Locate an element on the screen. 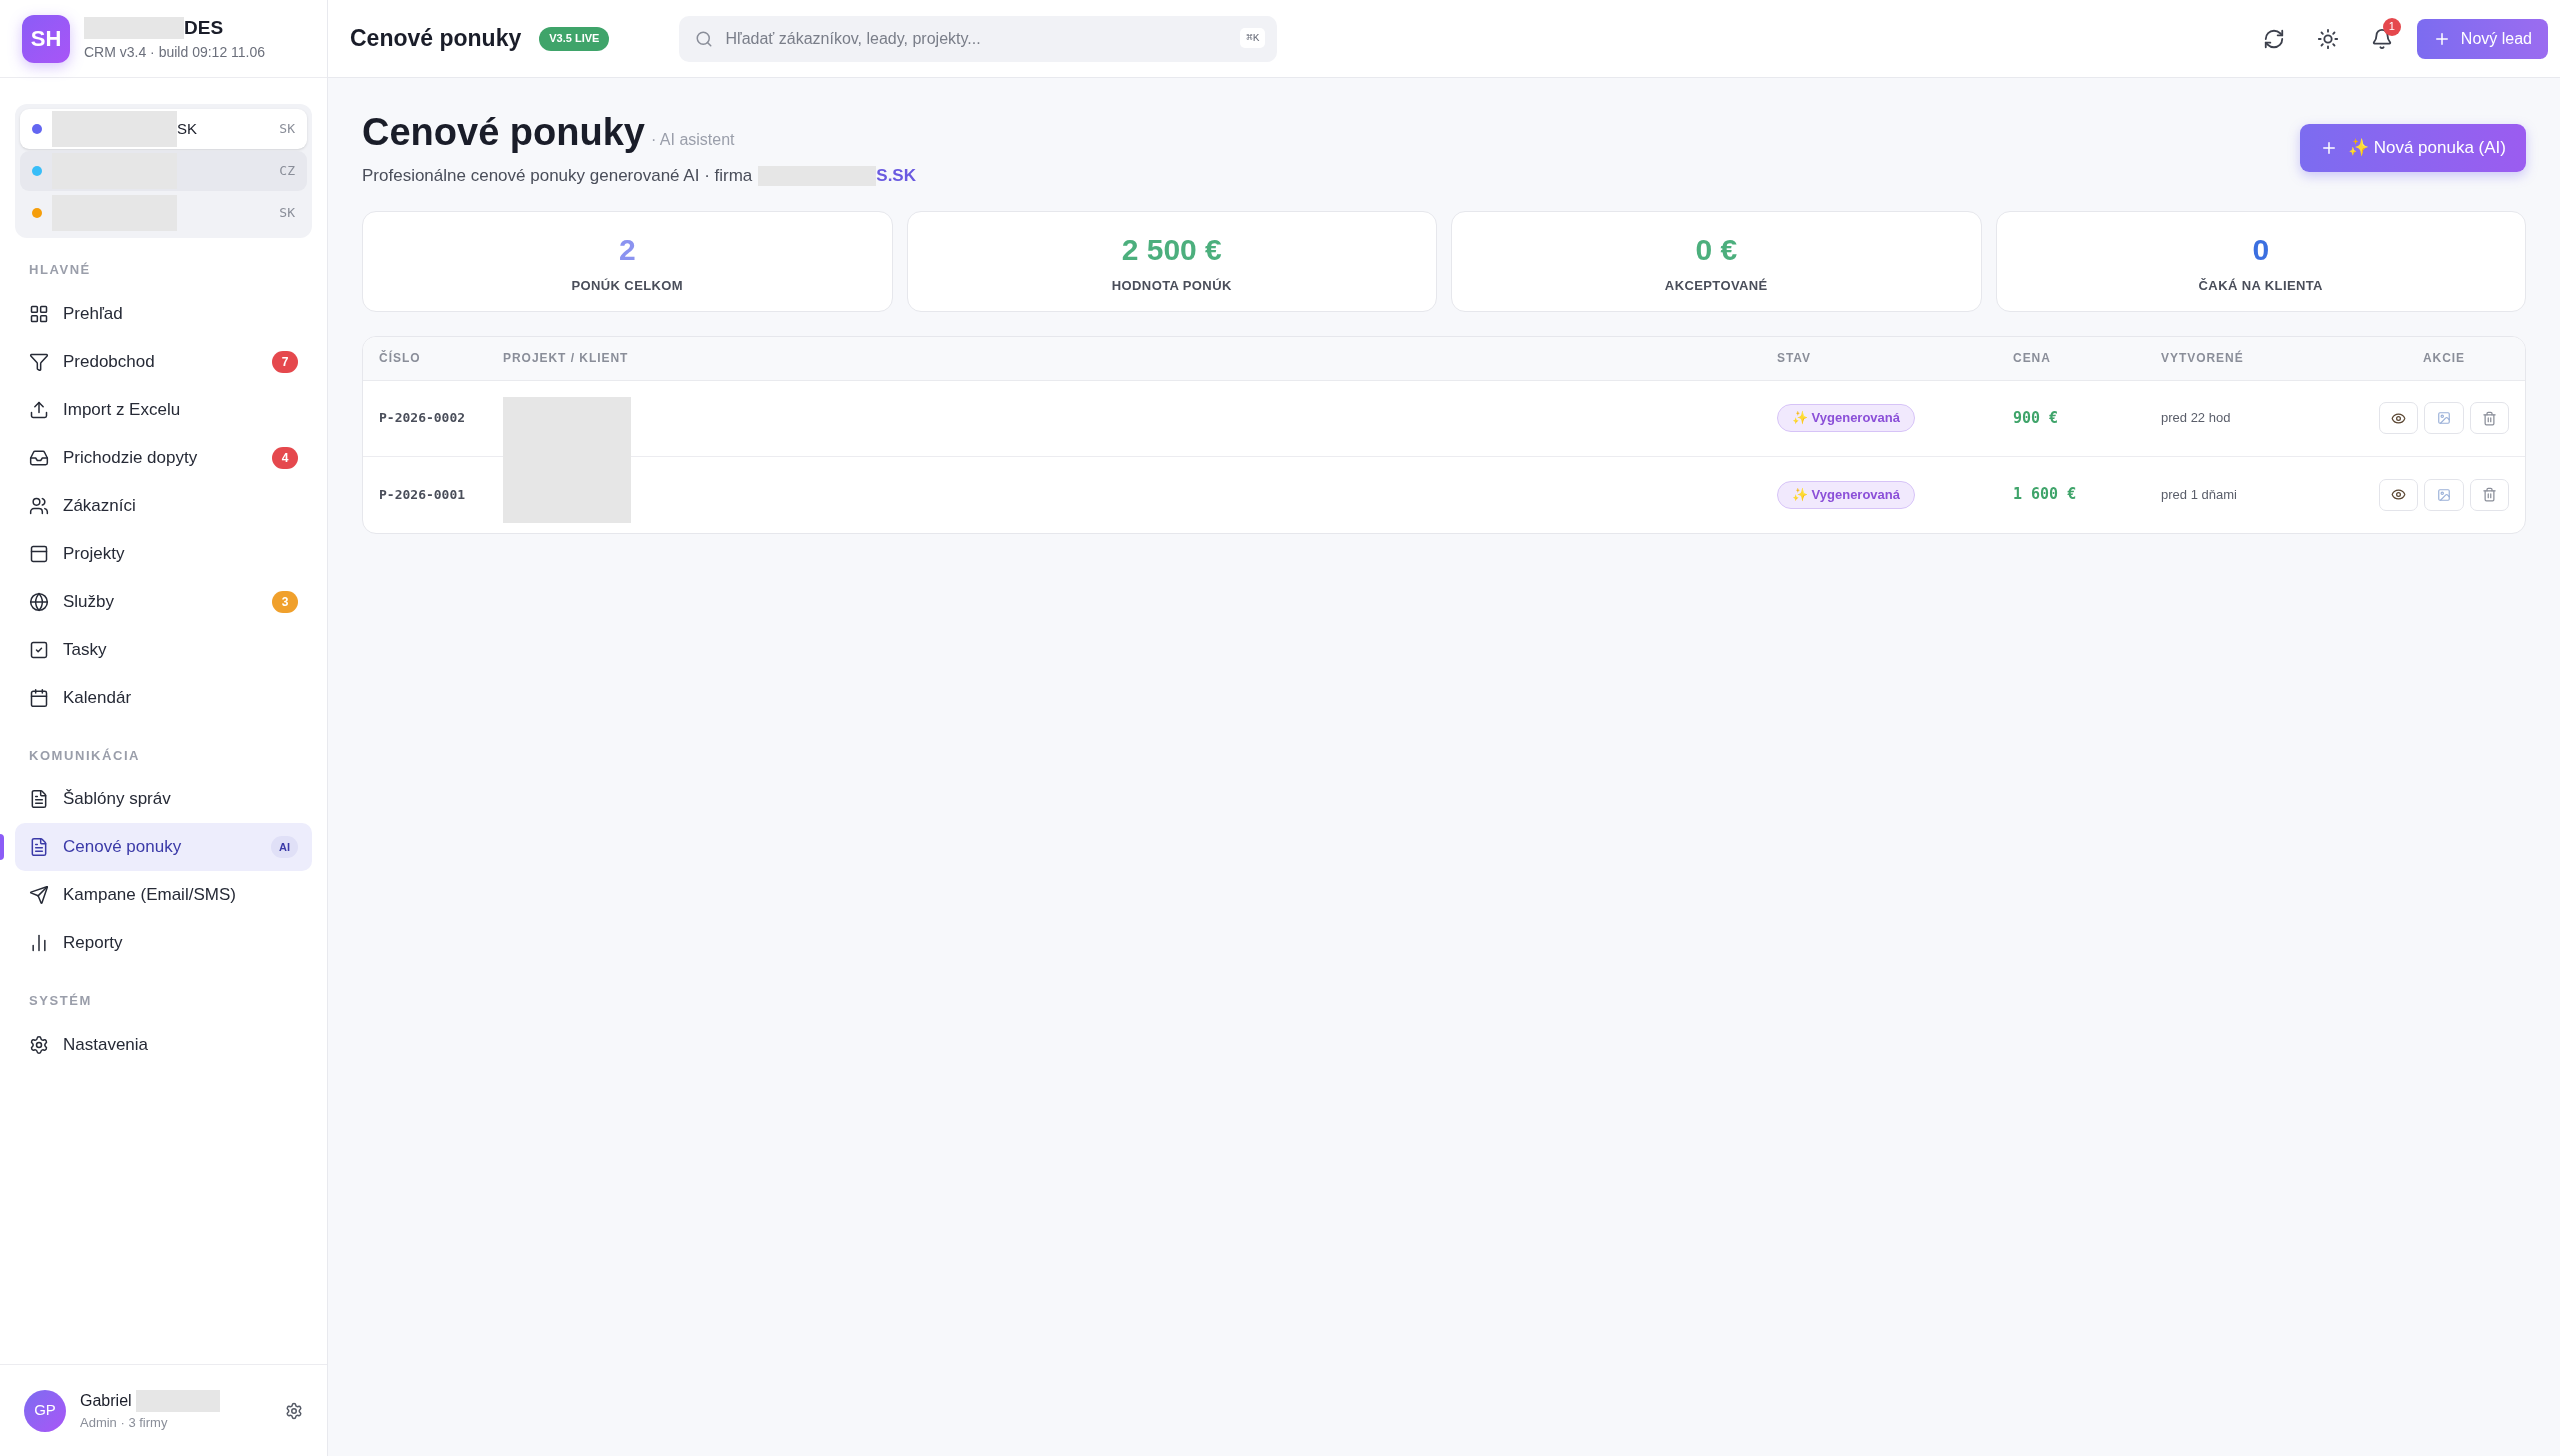  plus-icon is located at coordinates (2329, 148).